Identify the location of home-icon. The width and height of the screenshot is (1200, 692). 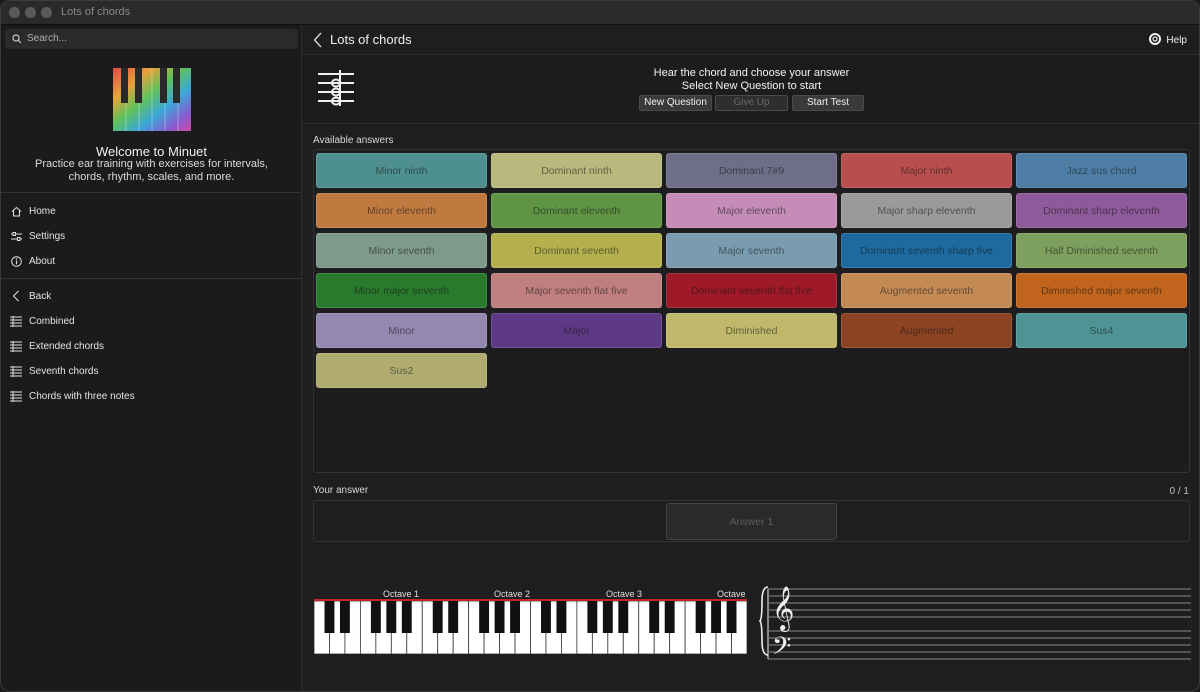
(16, 211).